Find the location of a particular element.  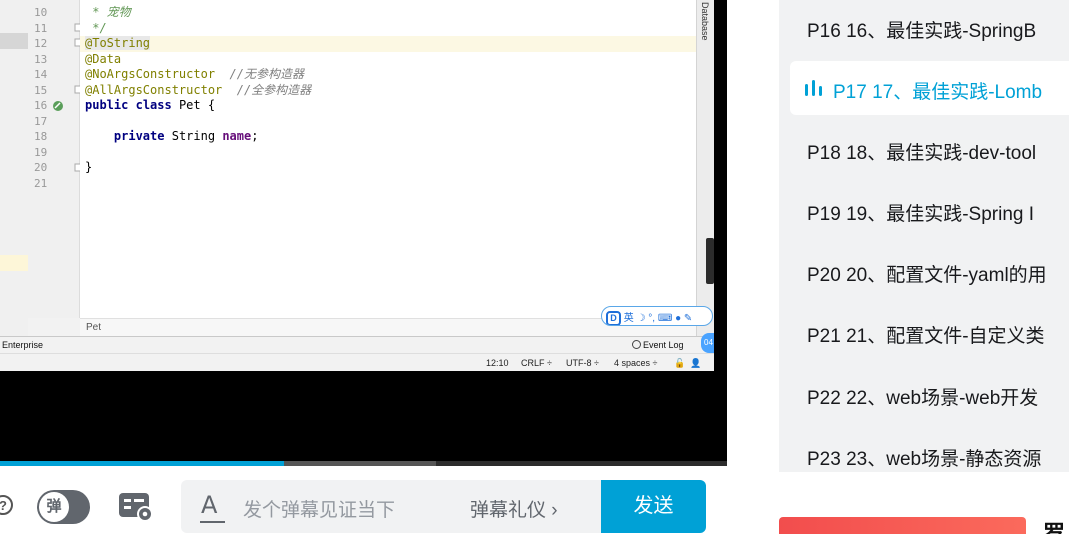

project-highlight is located at coordinates (14, 263).